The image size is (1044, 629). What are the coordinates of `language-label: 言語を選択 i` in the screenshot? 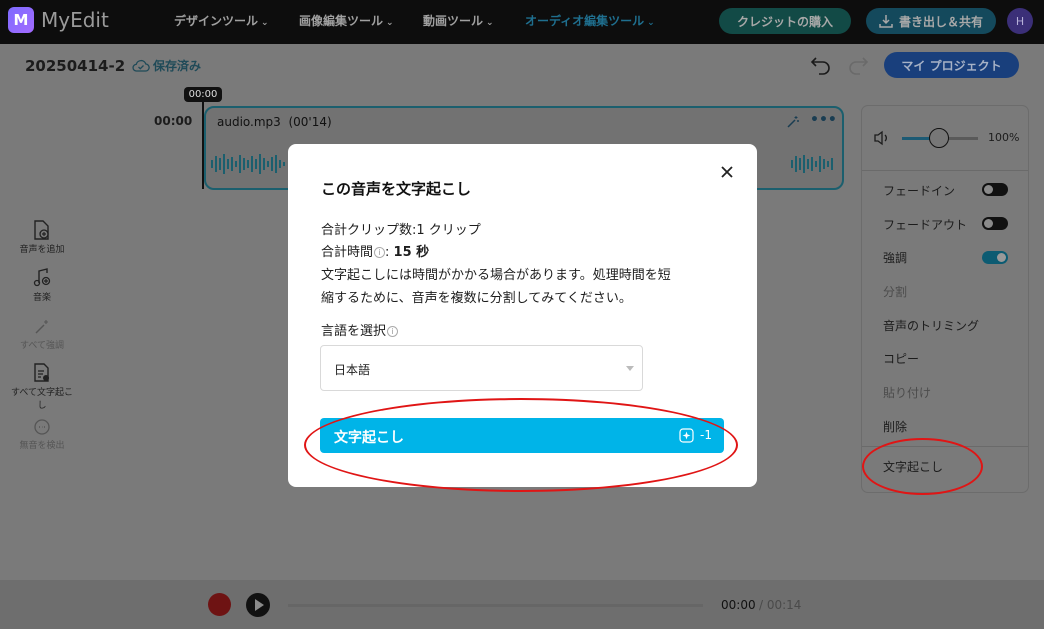 It's located at (360, 329).